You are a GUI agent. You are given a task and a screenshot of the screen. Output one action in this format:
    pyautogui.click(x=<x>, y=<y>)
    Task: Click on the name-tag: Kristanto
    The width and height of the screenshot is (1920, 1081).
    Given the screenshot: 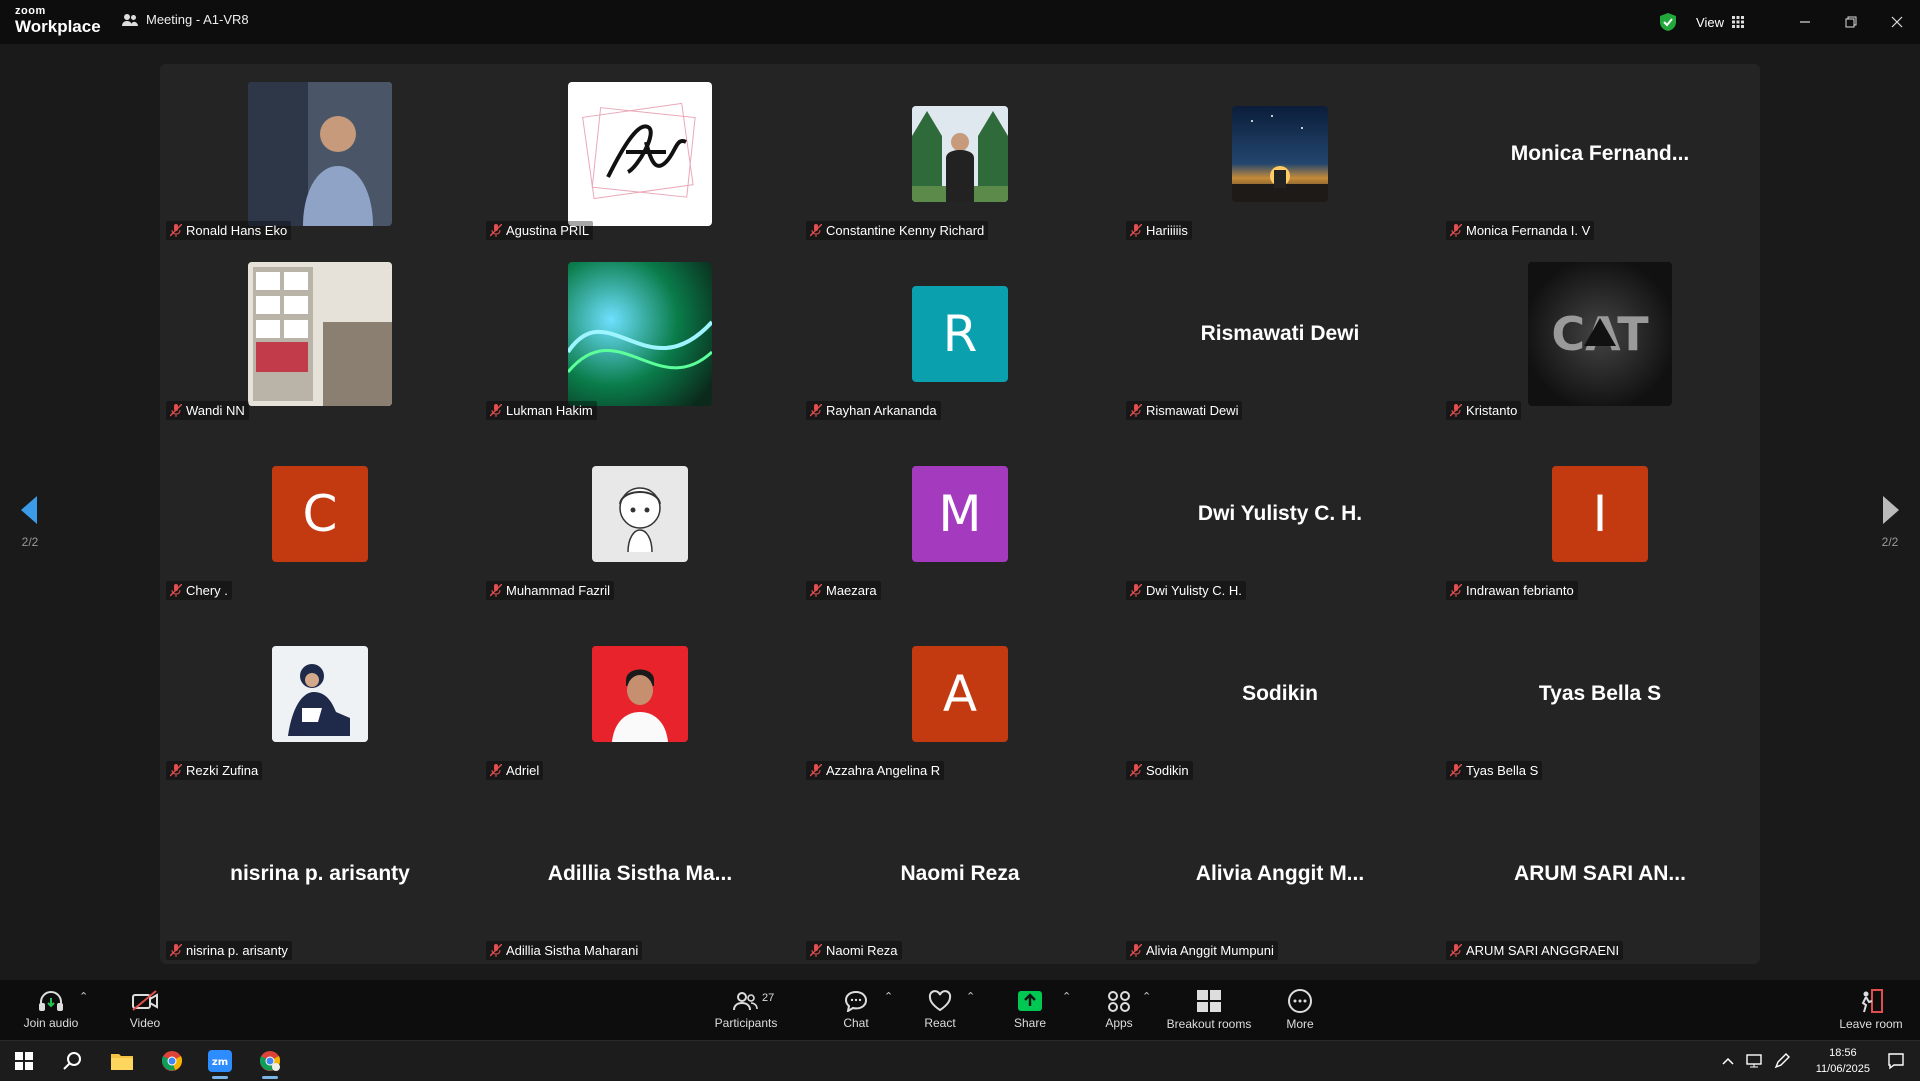 What is the action you would take?
    pyautogui.click(x=1484, y=410)
    